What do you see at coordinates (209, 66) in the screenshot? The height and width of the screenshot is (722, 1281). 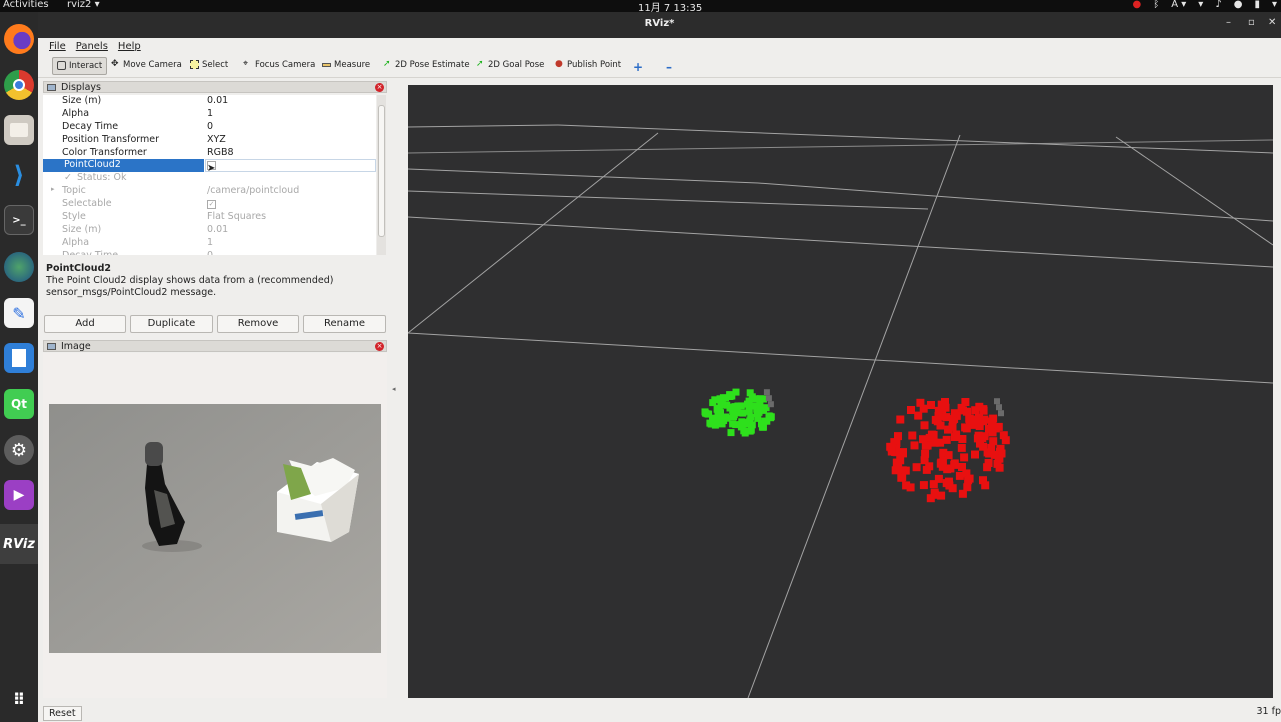 I see `select-tool-button: Select` at bounding box center [209, 66].